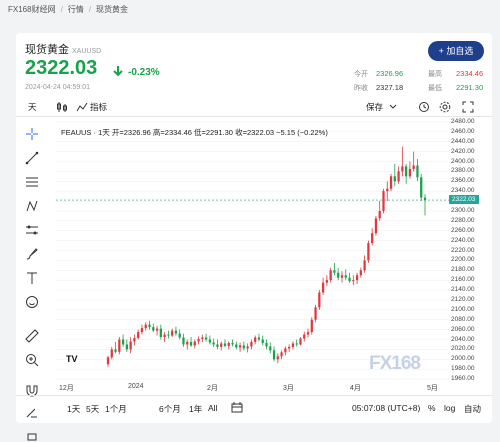  What do you see at coordinates (170, 409) in the screenshot?
I see `range-6m: 6个月` at bounding box center [170, 409].